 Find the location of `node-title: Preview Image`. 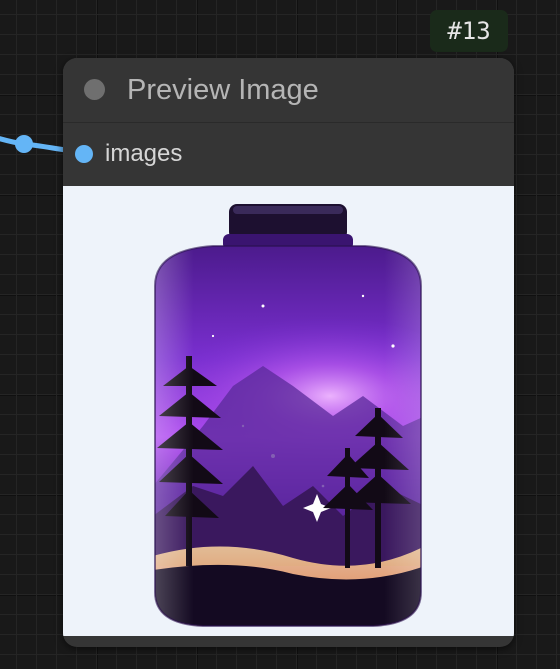

node-title: Preview Image is located at coordinates (223, 90).